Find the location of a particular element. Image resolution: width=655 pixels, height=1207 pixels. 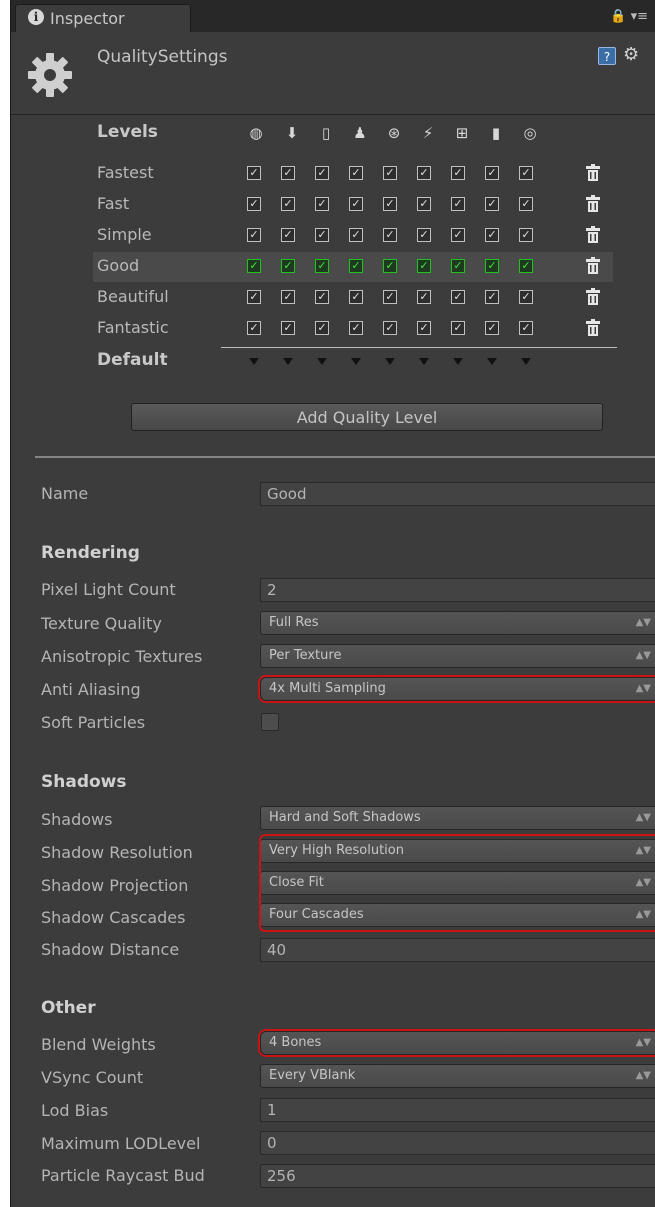

anisotropic-value: Per Texture is located at coordinates (305, 655).